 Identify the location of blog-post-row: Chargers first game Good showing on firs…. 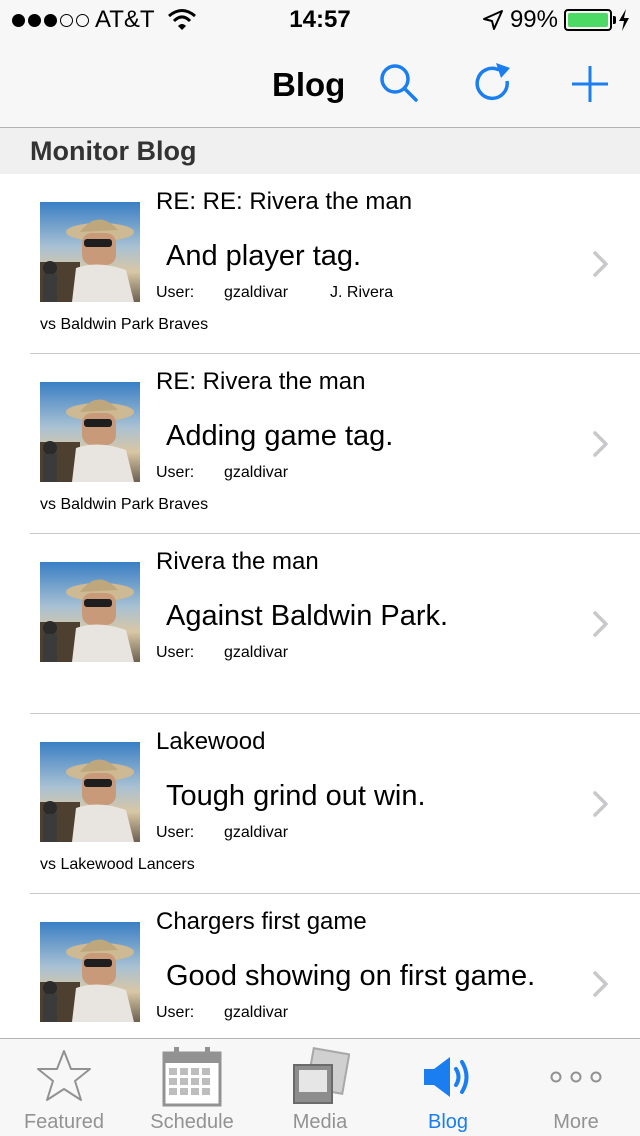
(320, 966).